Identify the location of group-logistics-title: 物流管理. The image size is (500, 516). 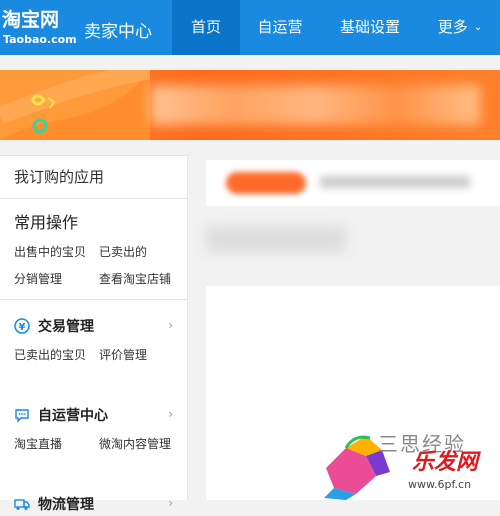
(66, 505).